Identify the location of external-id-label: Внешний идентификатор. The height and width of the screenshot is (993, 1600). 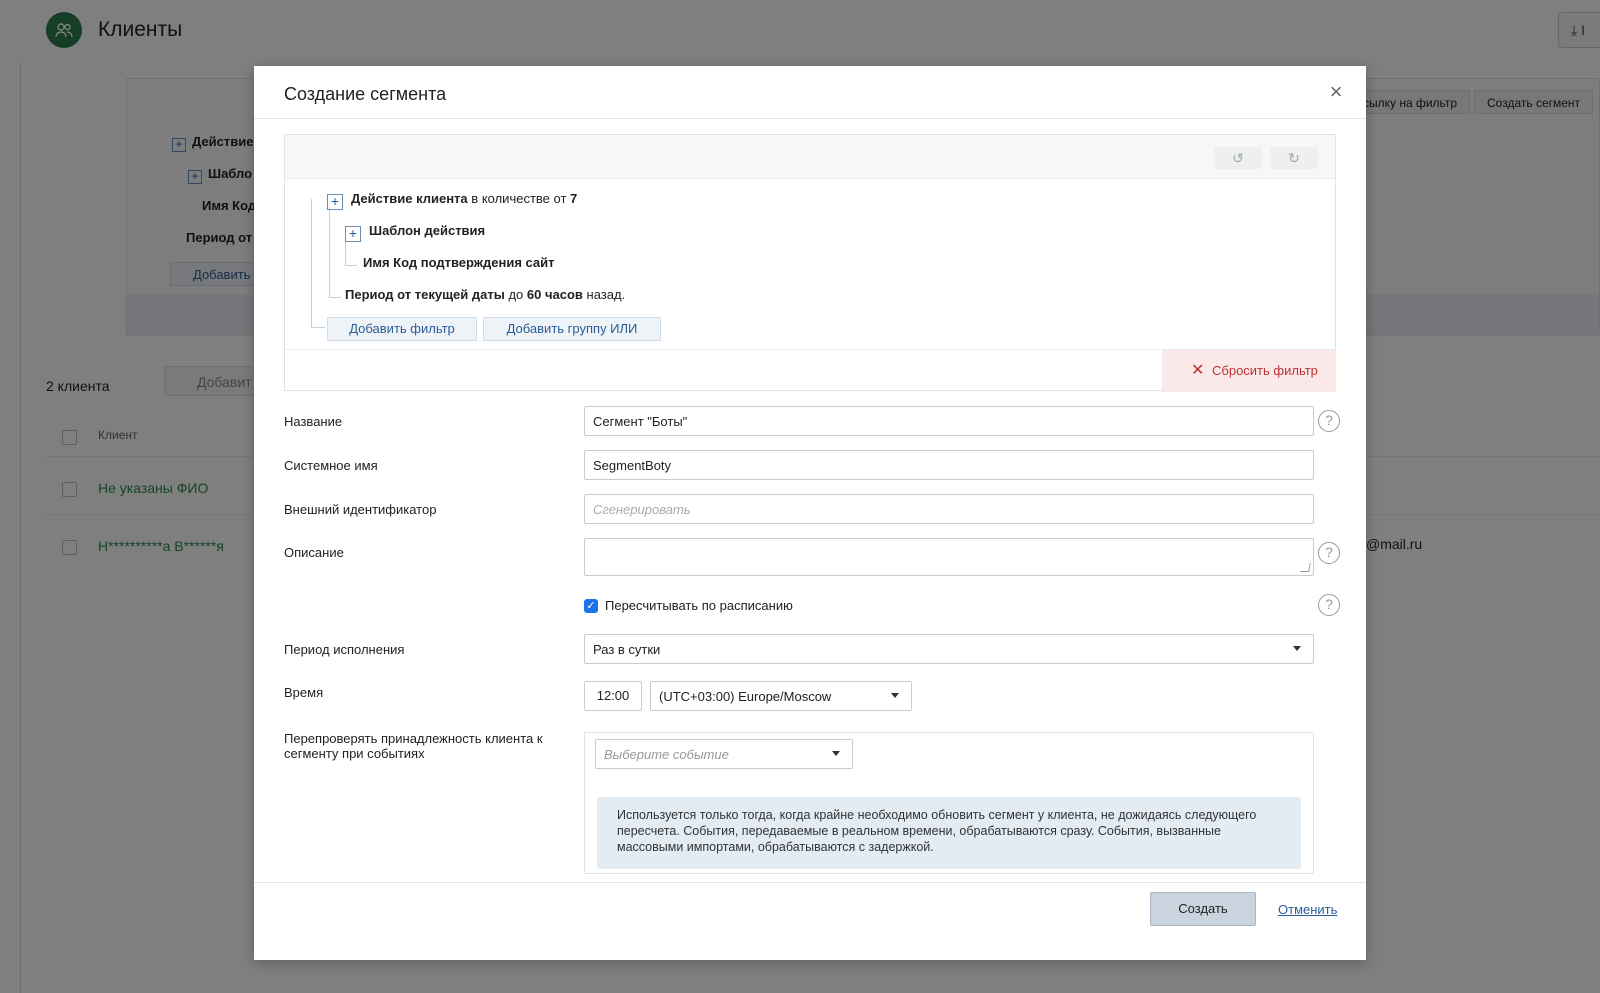
(360, 509).